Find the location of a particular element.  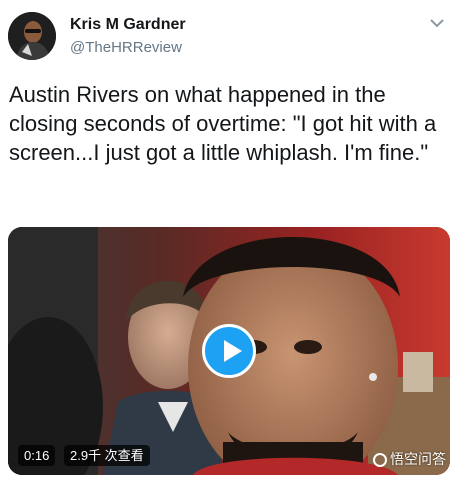

video-view-count: 2.9千 次查看 is located at coordinates (107, 455).